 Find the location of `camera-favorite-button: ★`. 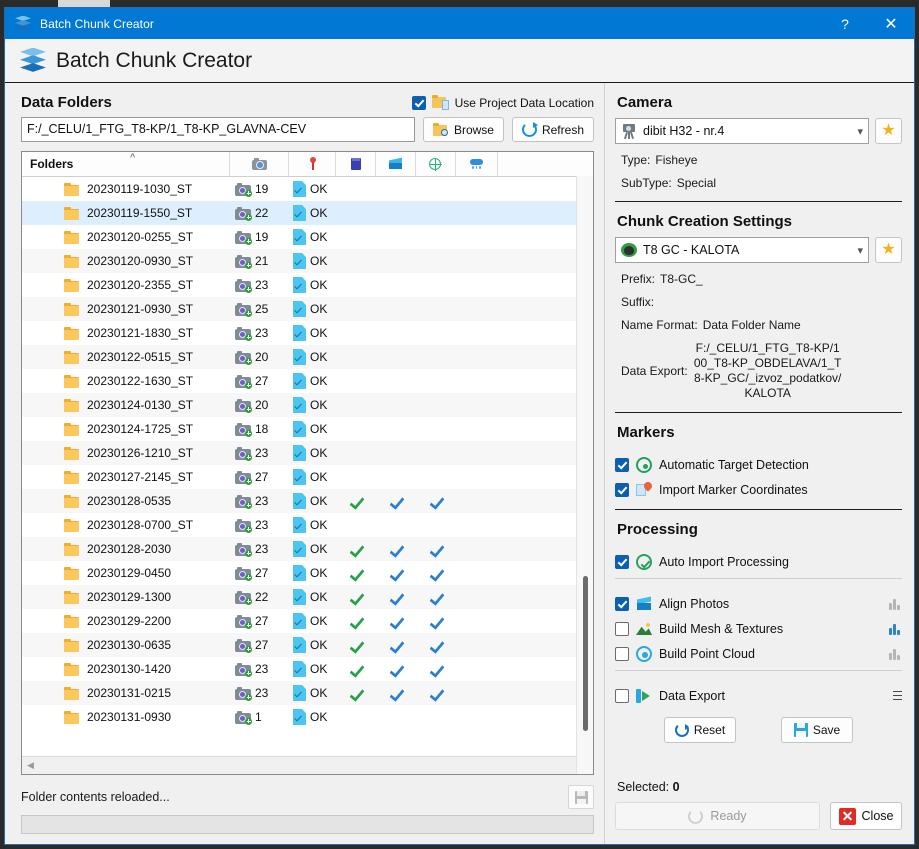

camera-favorite-button: ★ is located at coordinates (888, 131).